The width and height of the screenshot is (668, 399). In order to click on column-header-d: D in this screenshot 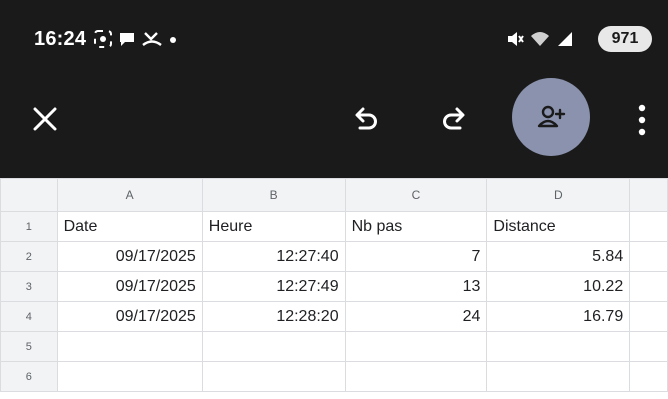, I will do `click(558, 195)`.